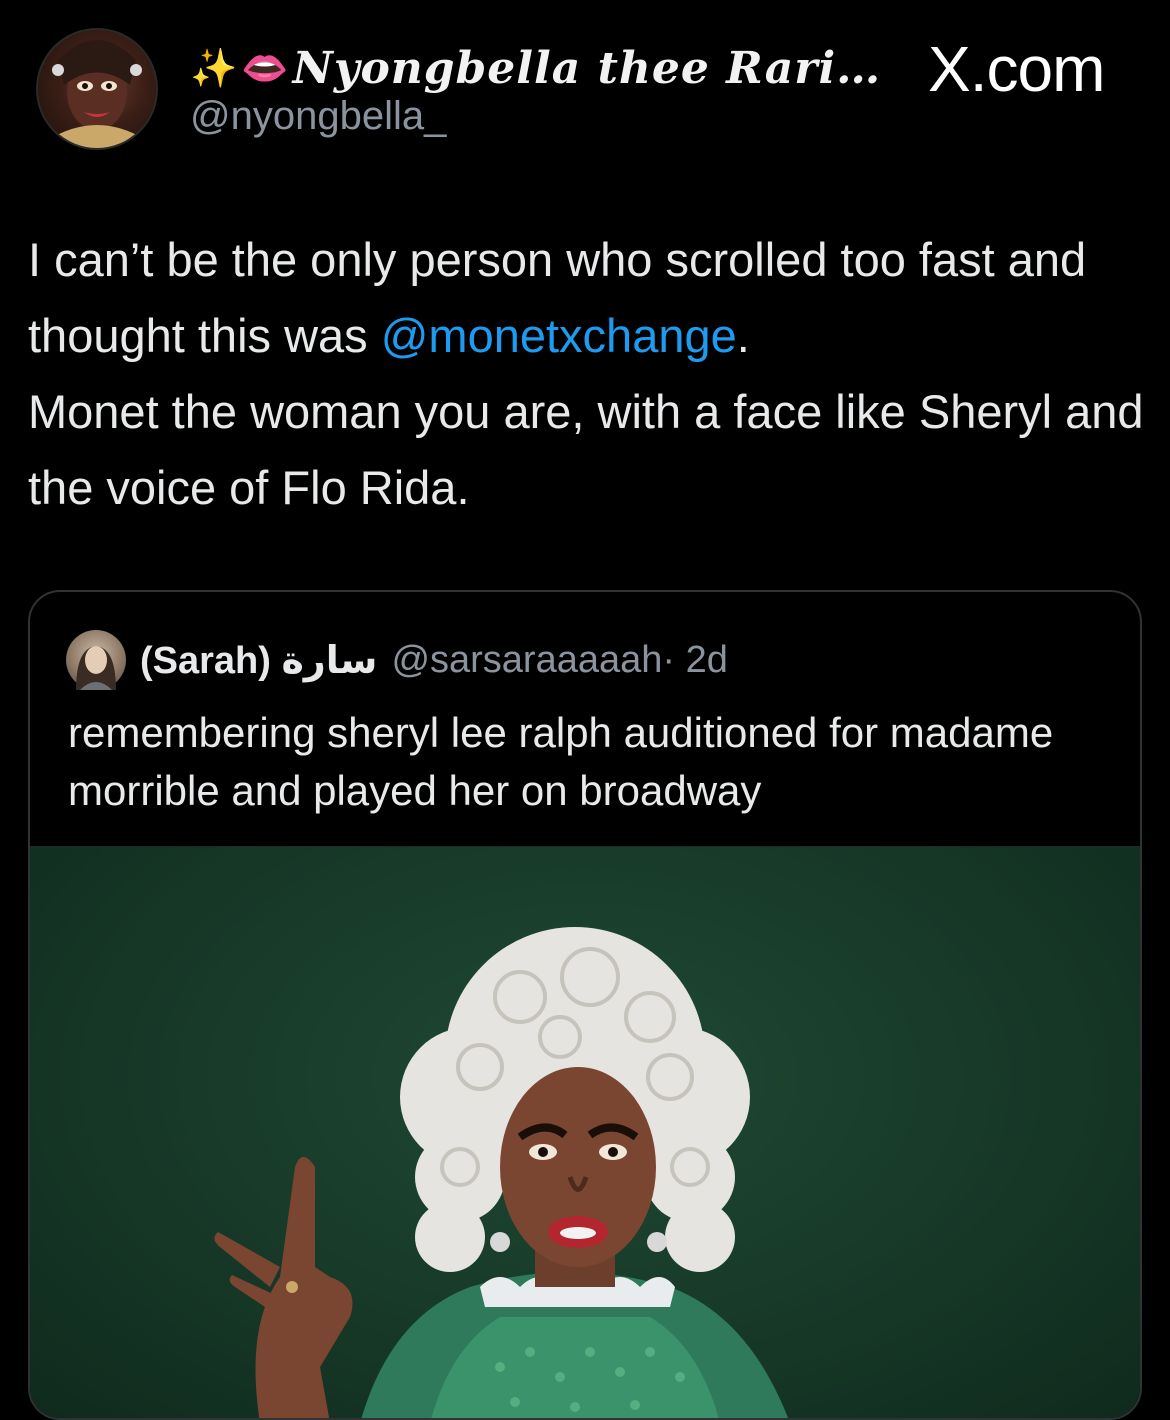  I want to click on post-text-punctuation: ., so click(743, 335).